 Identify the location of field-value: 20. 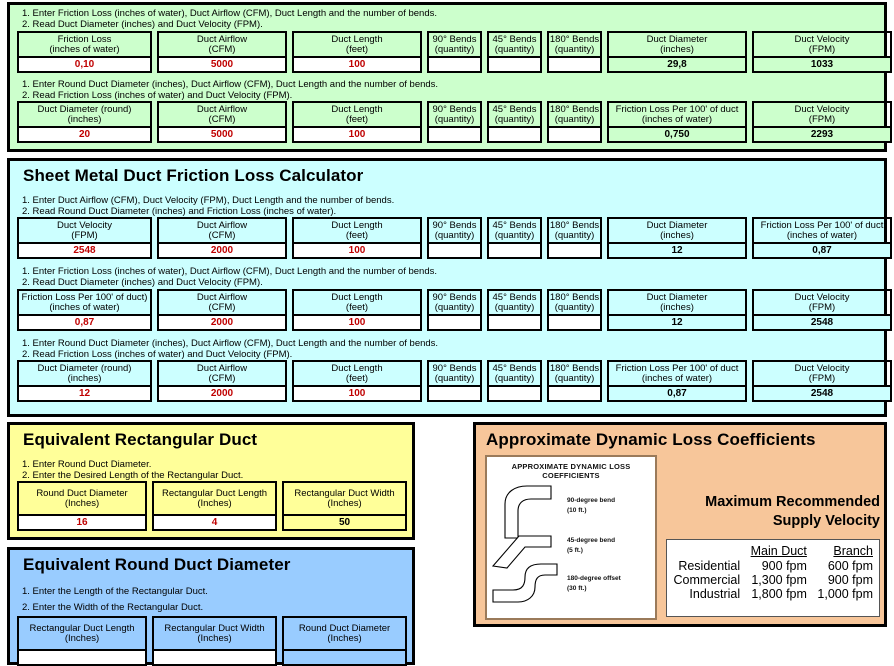
(84, 133).